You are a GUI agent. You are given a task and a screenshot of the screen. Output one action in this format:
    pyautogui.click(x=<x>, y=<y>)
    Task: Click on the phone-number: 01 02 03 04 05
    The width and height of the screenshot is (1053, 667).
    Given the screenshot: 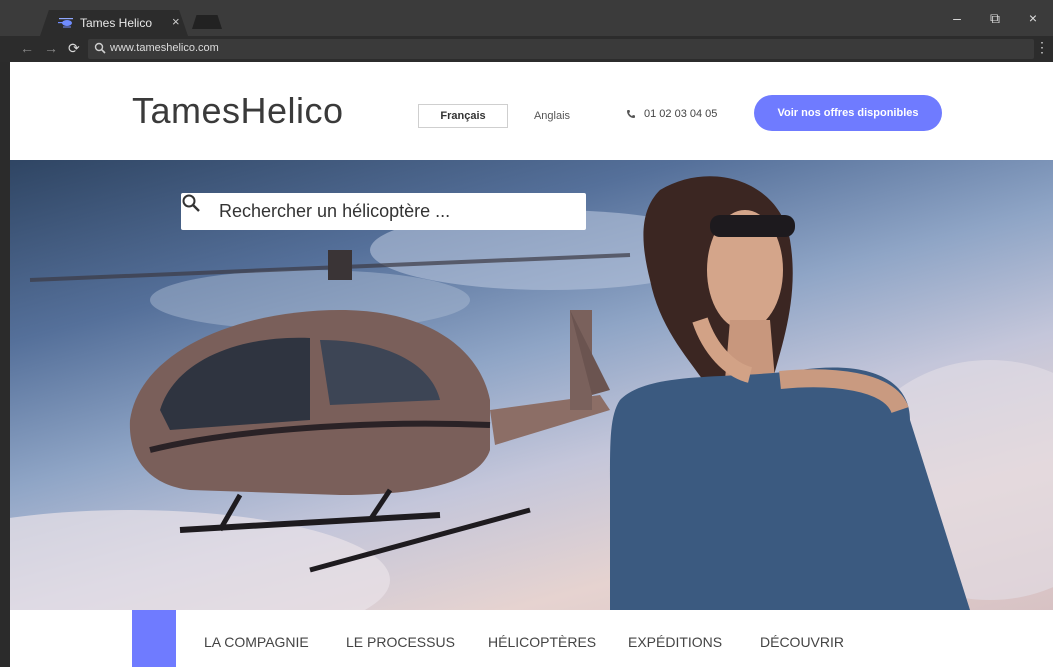 What is the action you would take?
    pyautogui.click(x=681, y=114)
    